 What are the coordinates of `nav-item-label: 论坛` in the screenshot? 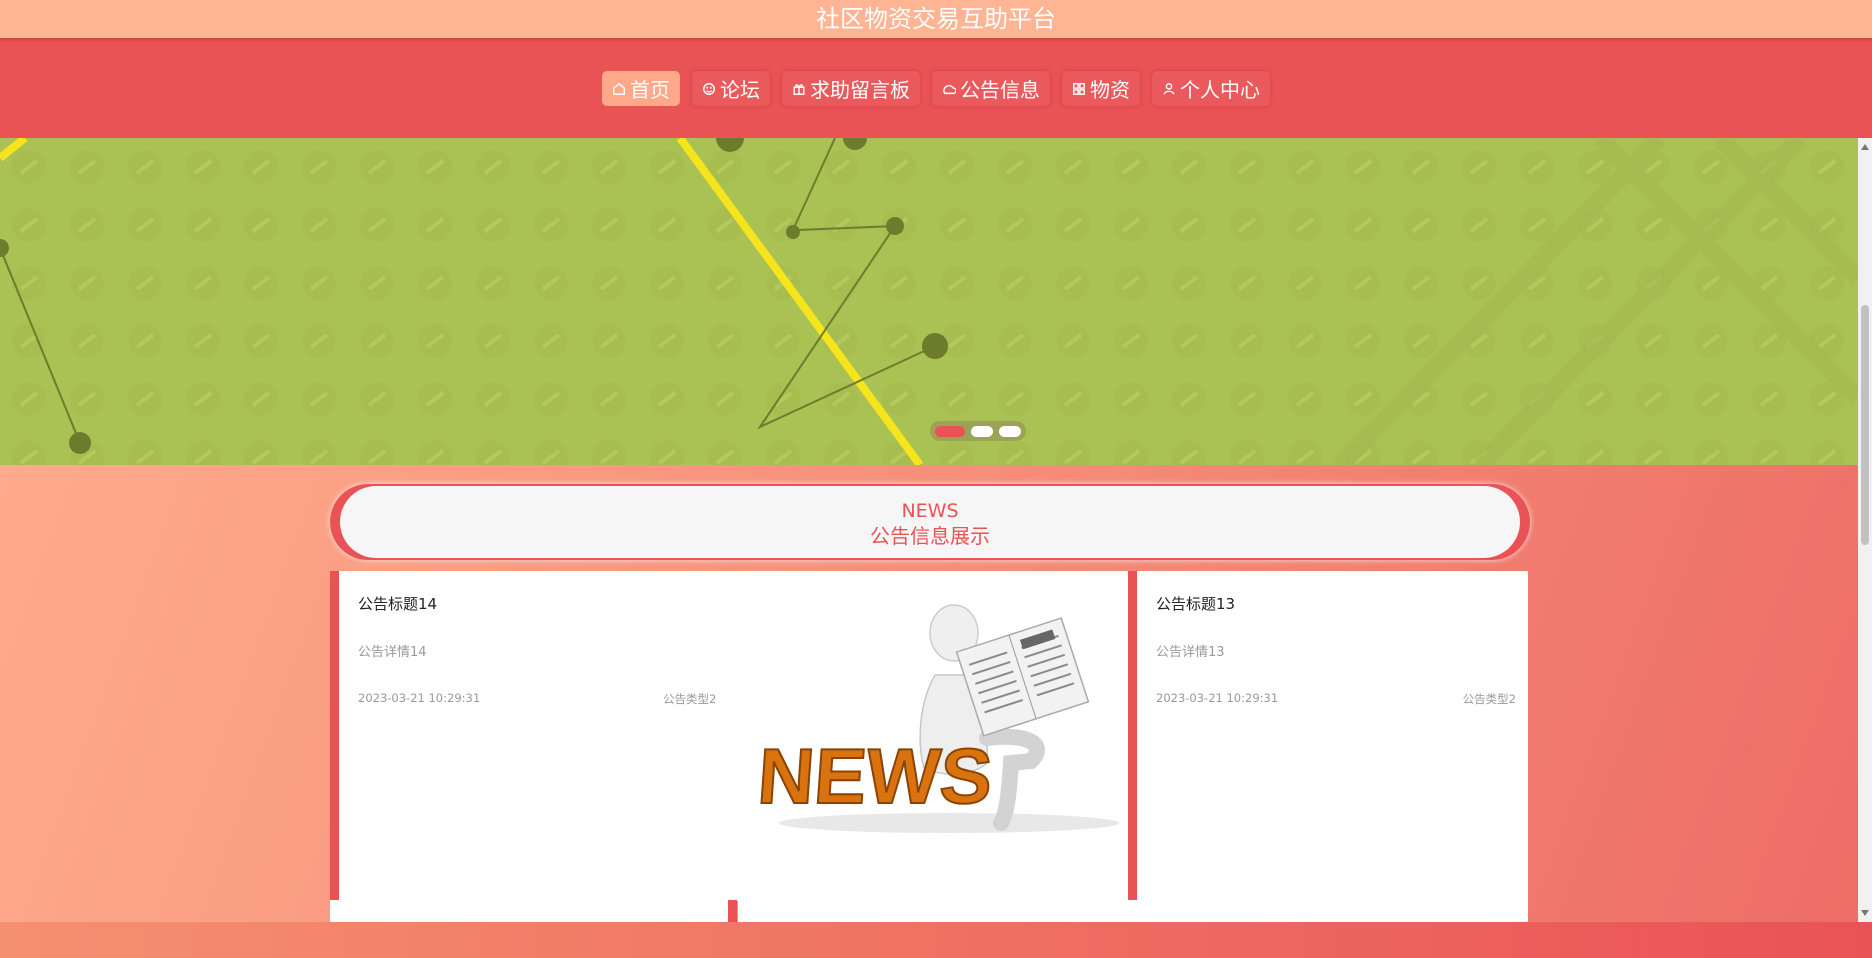 It's located at (740, 90).